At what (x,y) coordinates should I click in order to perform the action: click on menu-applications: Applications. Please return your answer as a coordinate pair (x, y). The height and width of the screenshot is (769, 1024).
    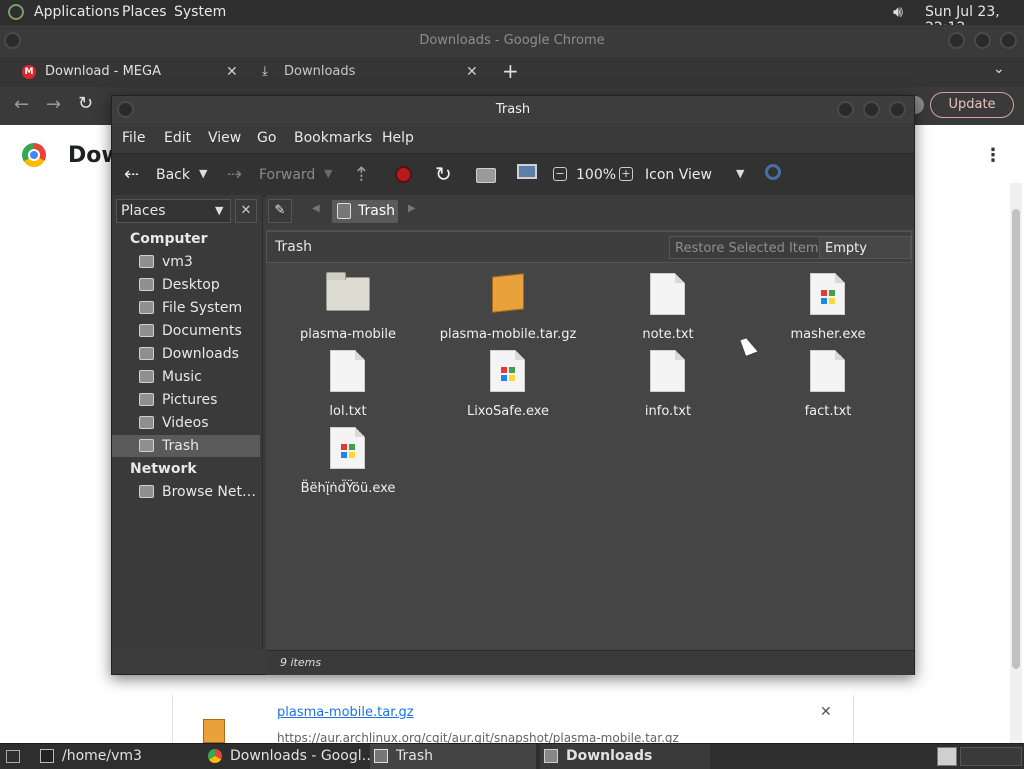
    Looking at the image, I should click on (77, 12).